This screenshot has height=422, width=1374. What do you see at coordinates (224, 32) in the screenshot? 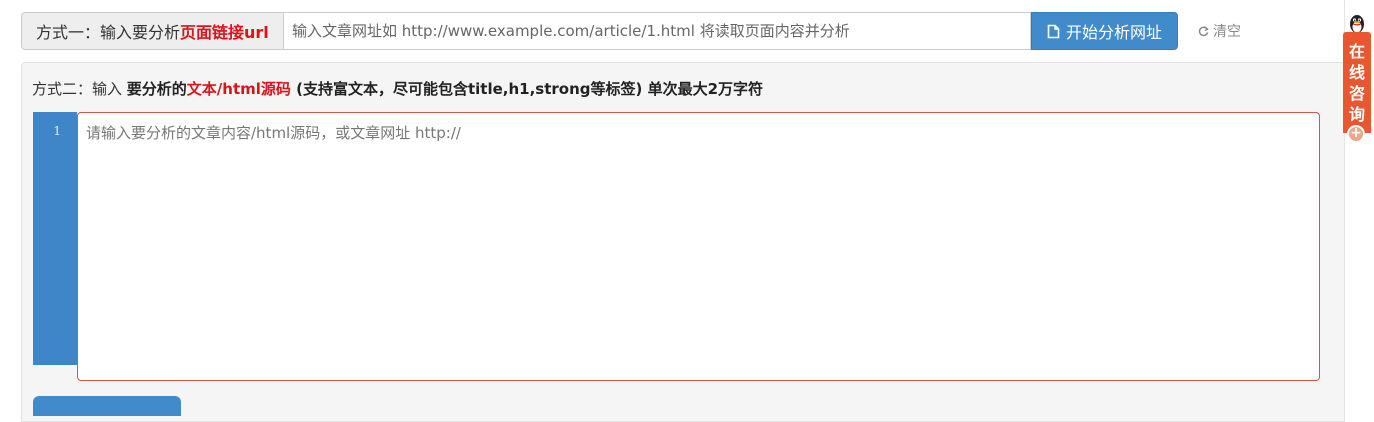
I see `method1-label-highlight: 页面链接url` at bounding box center [224, 32].